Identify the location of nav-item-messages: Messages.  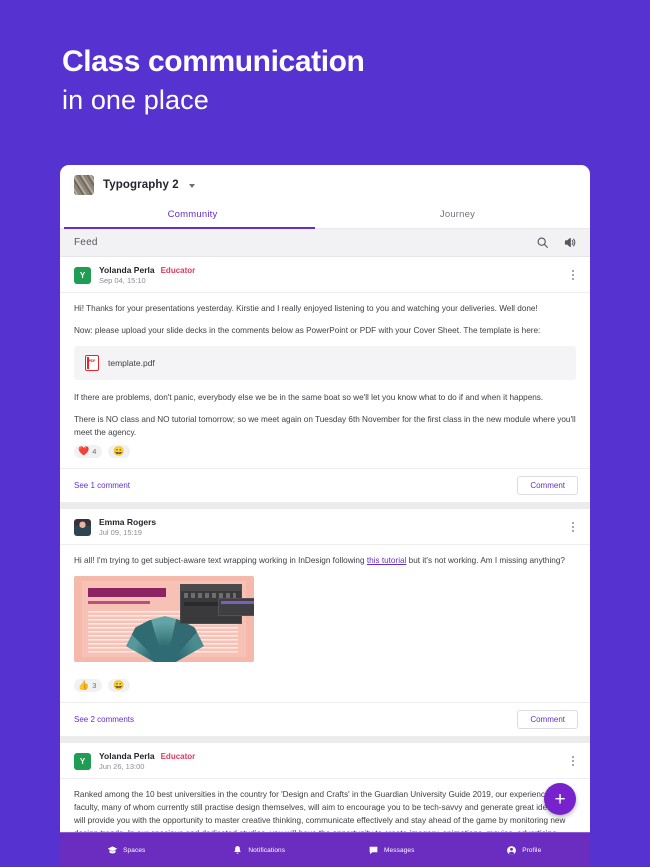
(391, 850).